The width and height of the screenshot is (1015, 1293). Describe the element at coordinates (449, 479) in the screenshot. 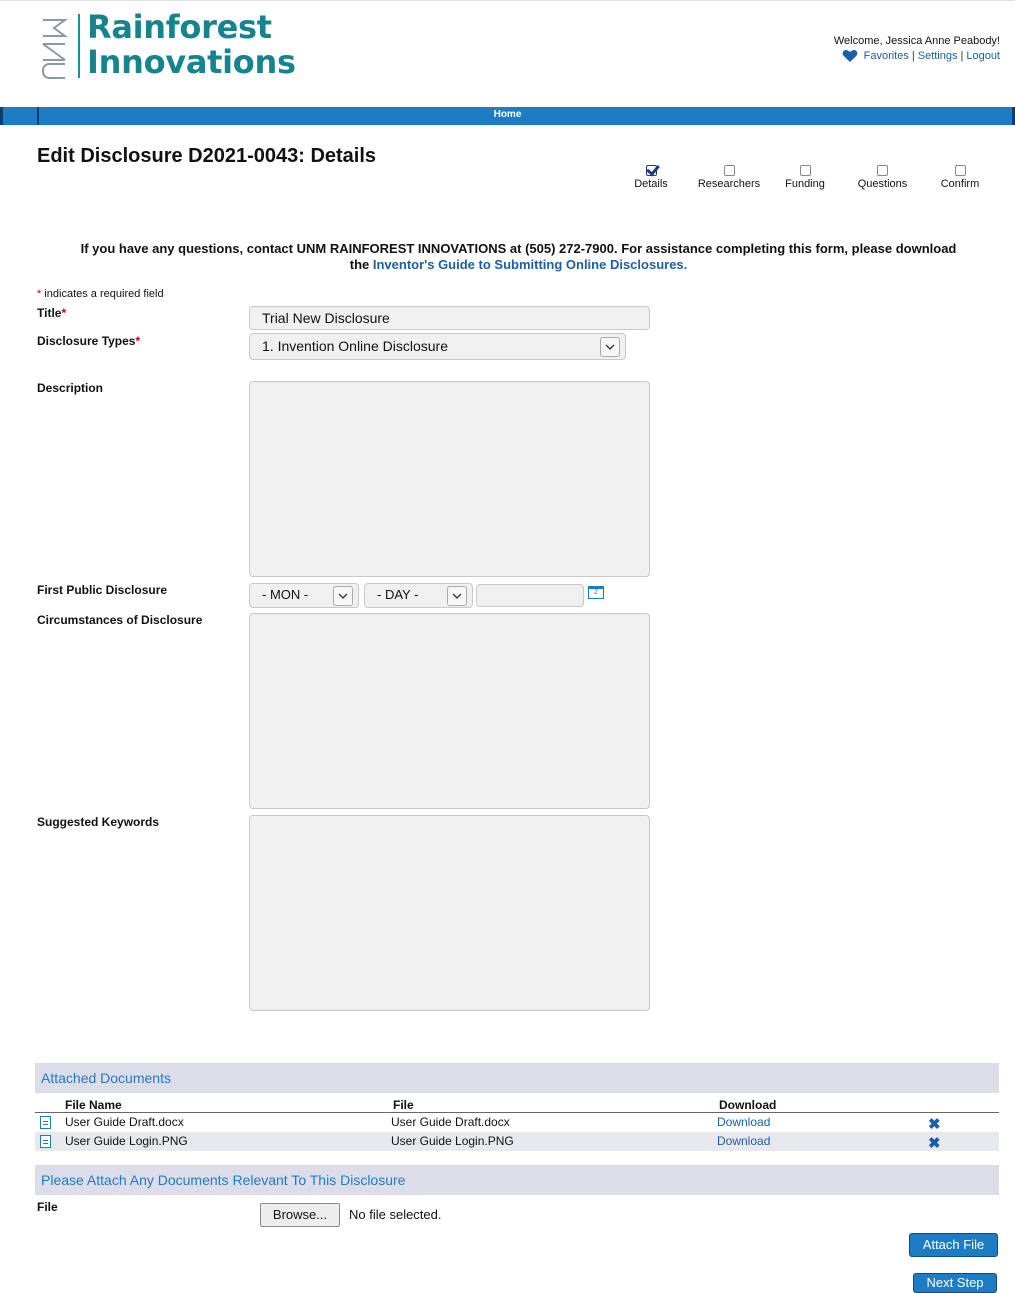

I see `description-textarea` at that location.